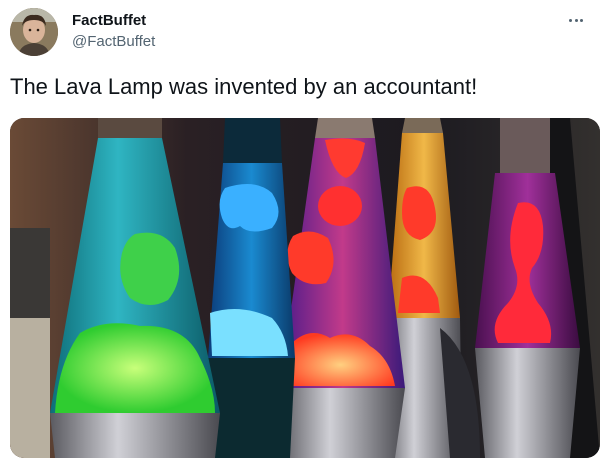 The height and width of the screenshot is (458, 600). I want to click on more-options-icon, so click(576, 20).